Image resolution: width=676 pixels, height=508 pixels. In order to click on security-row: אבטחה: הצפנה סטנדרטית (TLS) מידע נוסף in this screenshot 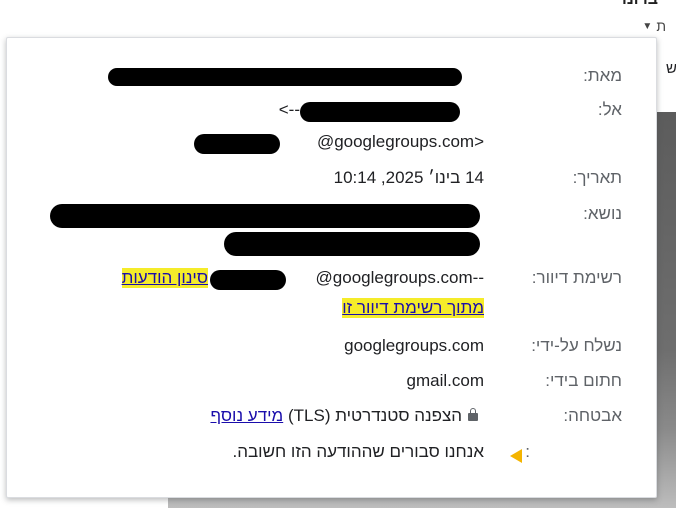, I will do `click(324, 418)`.